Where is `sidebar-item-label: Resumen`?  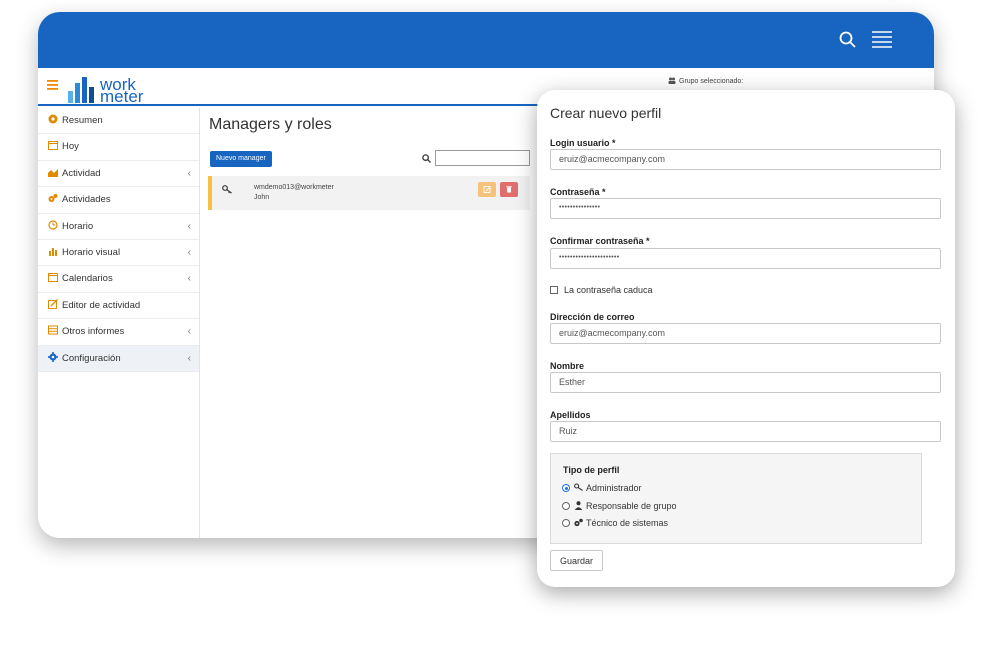
sidebar-item-label: Resumen is located at coordinates (82, 120).